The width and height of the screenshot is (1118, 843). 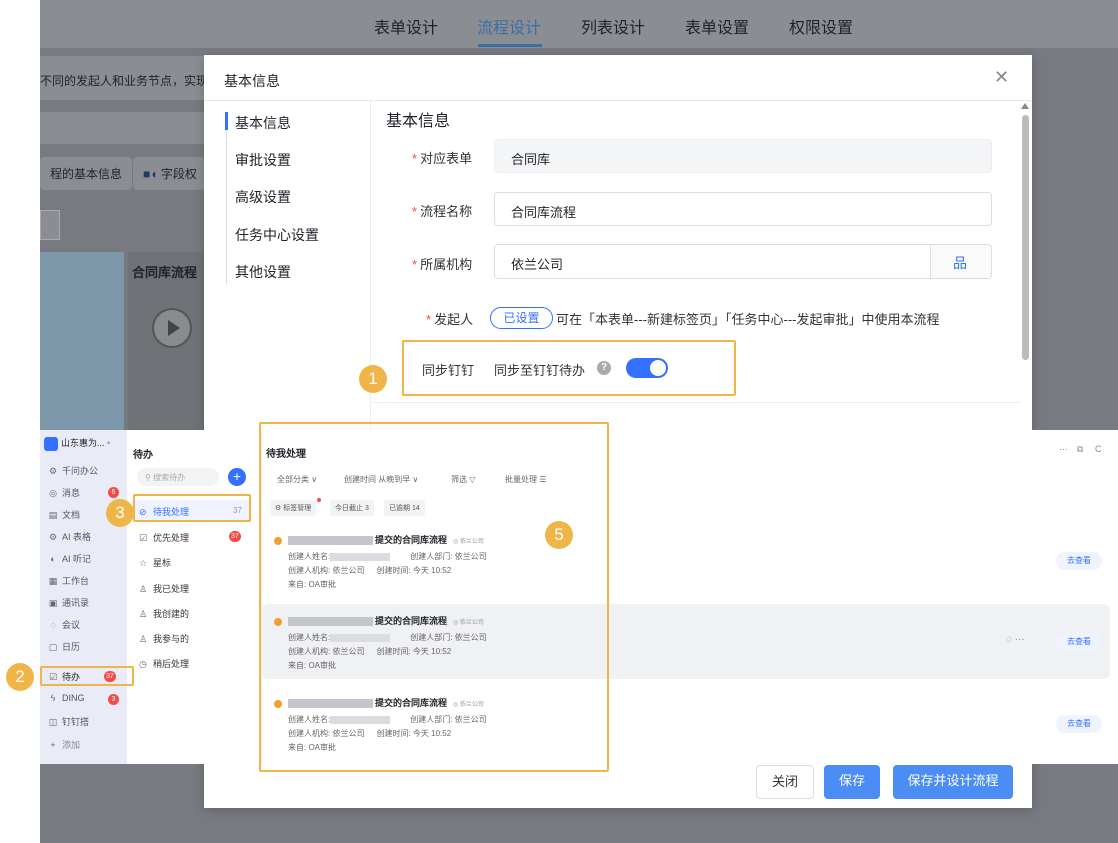 I want to click on sidebar-item-basic-info: 基本信息, so click(x=263, y=123).